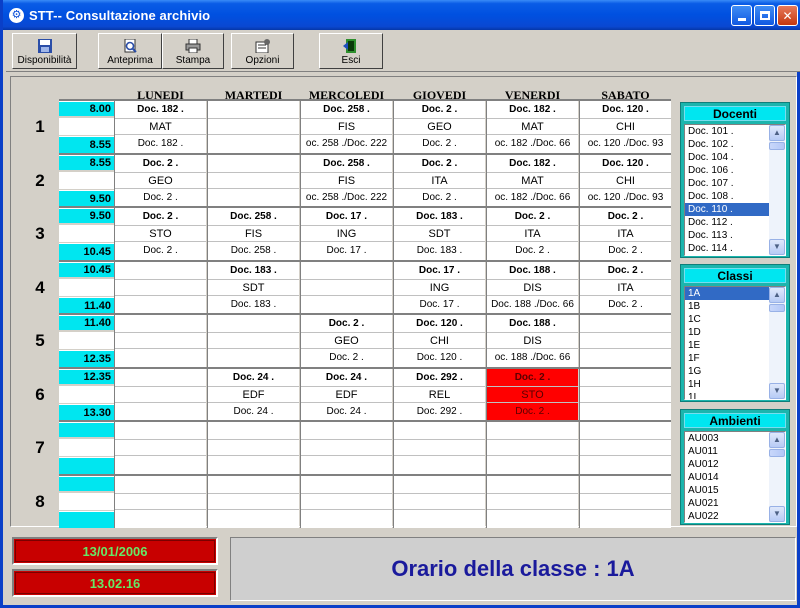  What do you see at coordinates (727, 131) in the screenshot?
I see `docenti-list-item: Doc. 101 .` at bounding box center [727, 131].